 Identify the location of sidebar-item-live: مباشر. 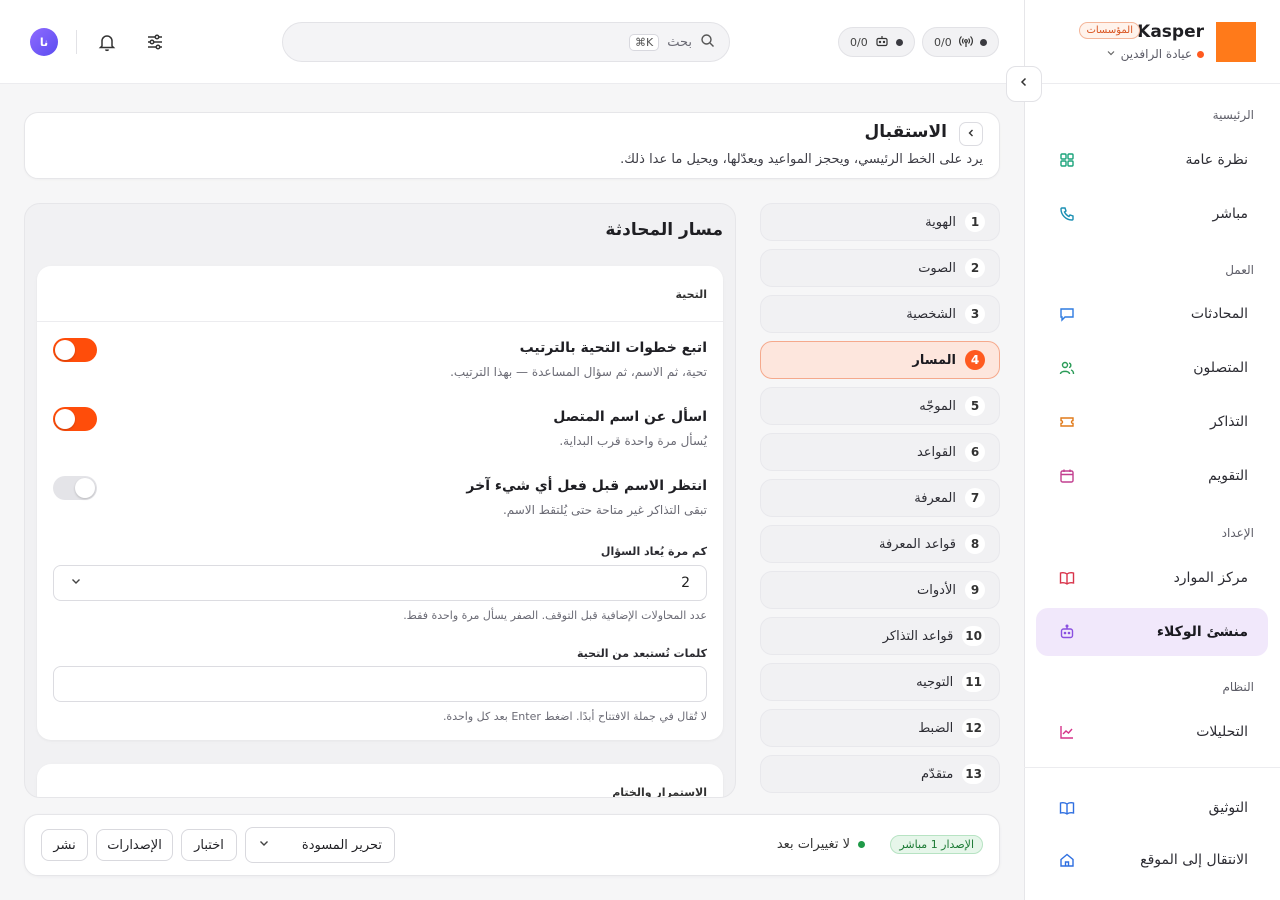
(1152, 214).